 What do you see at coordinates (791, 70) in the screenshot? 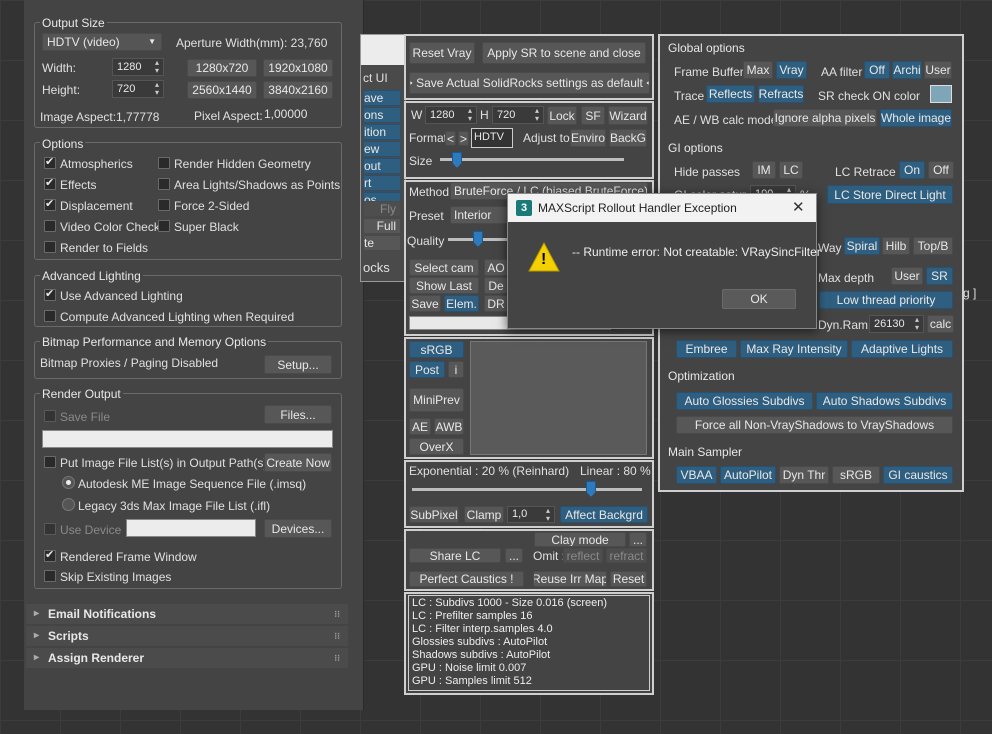
I see `fb-vray-button: Vray` at bounding box center [791, 70].